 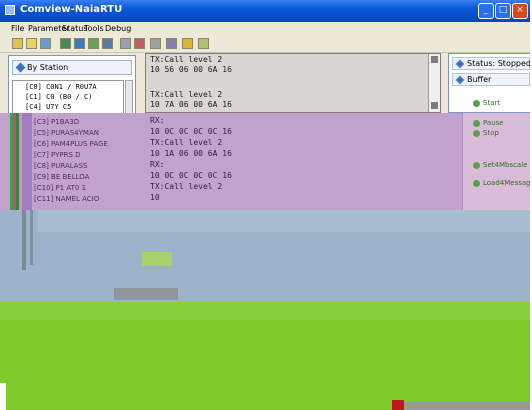 What do you see at coordinates (93, 43) in the screenshot?
I see `chart-icon` at bounding box center [93, 43].